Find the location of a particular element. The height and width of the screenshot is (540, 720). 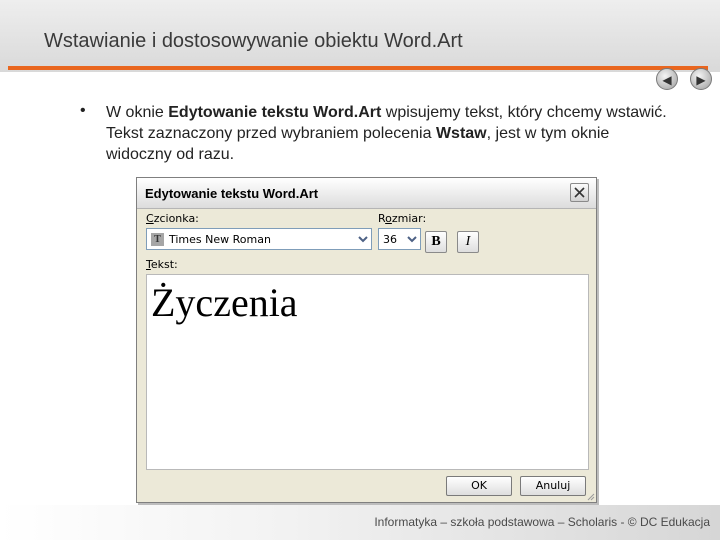

size-label: Rozmiar: is located at coordinates (402, 218).